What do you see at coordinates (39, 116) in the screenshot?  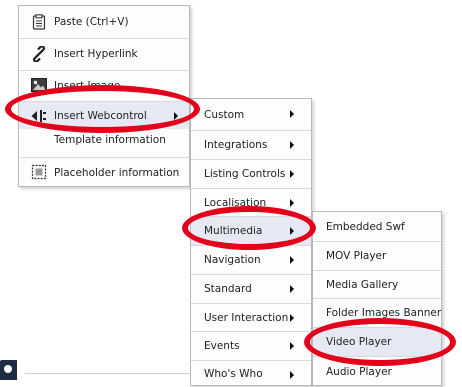 I see `webcontrol-icon` at bounding box center [39, 116].